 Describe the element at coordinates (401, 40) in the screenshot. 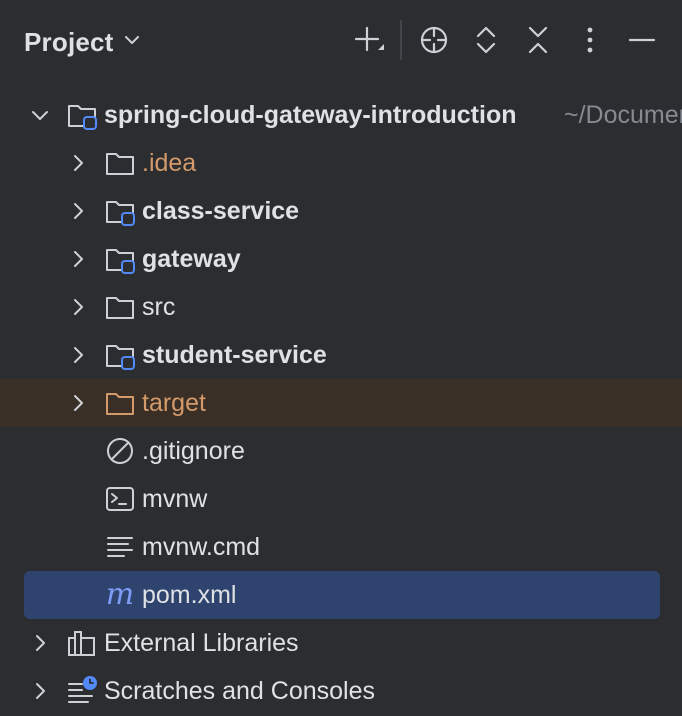

I see `toolbar-separator` at that location.